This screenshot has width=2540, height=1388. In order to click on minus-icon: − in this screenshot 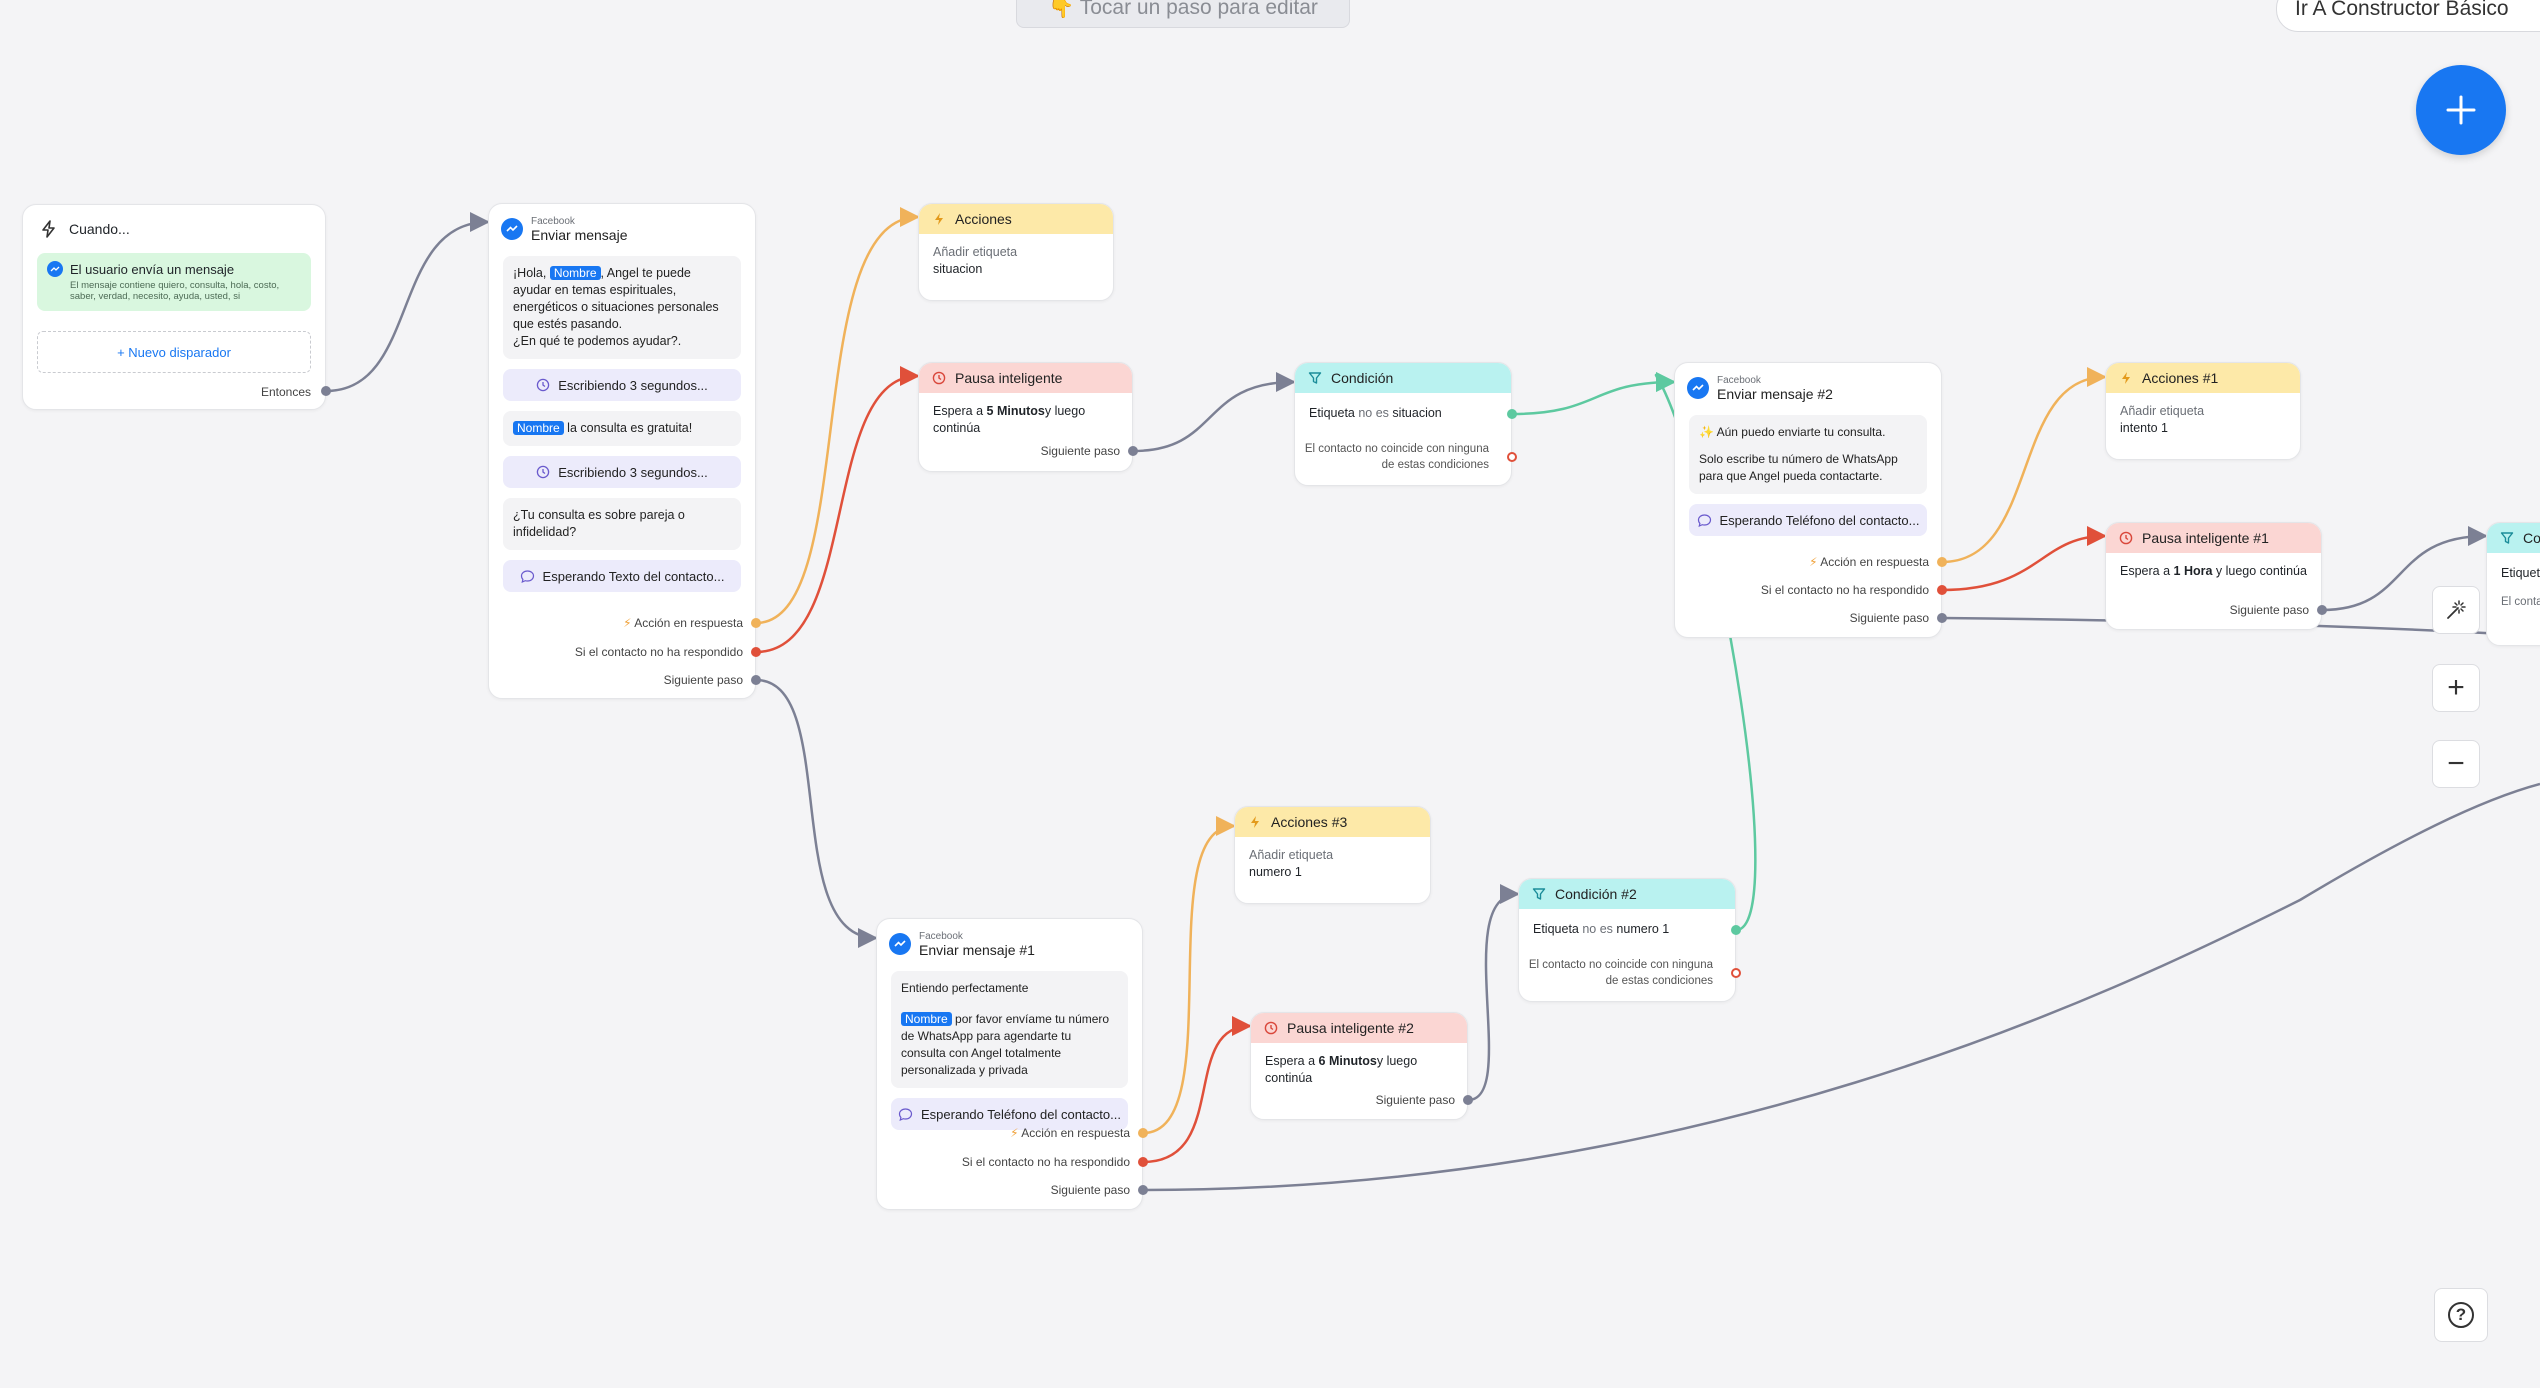, I will do `click(2456, 763)`.